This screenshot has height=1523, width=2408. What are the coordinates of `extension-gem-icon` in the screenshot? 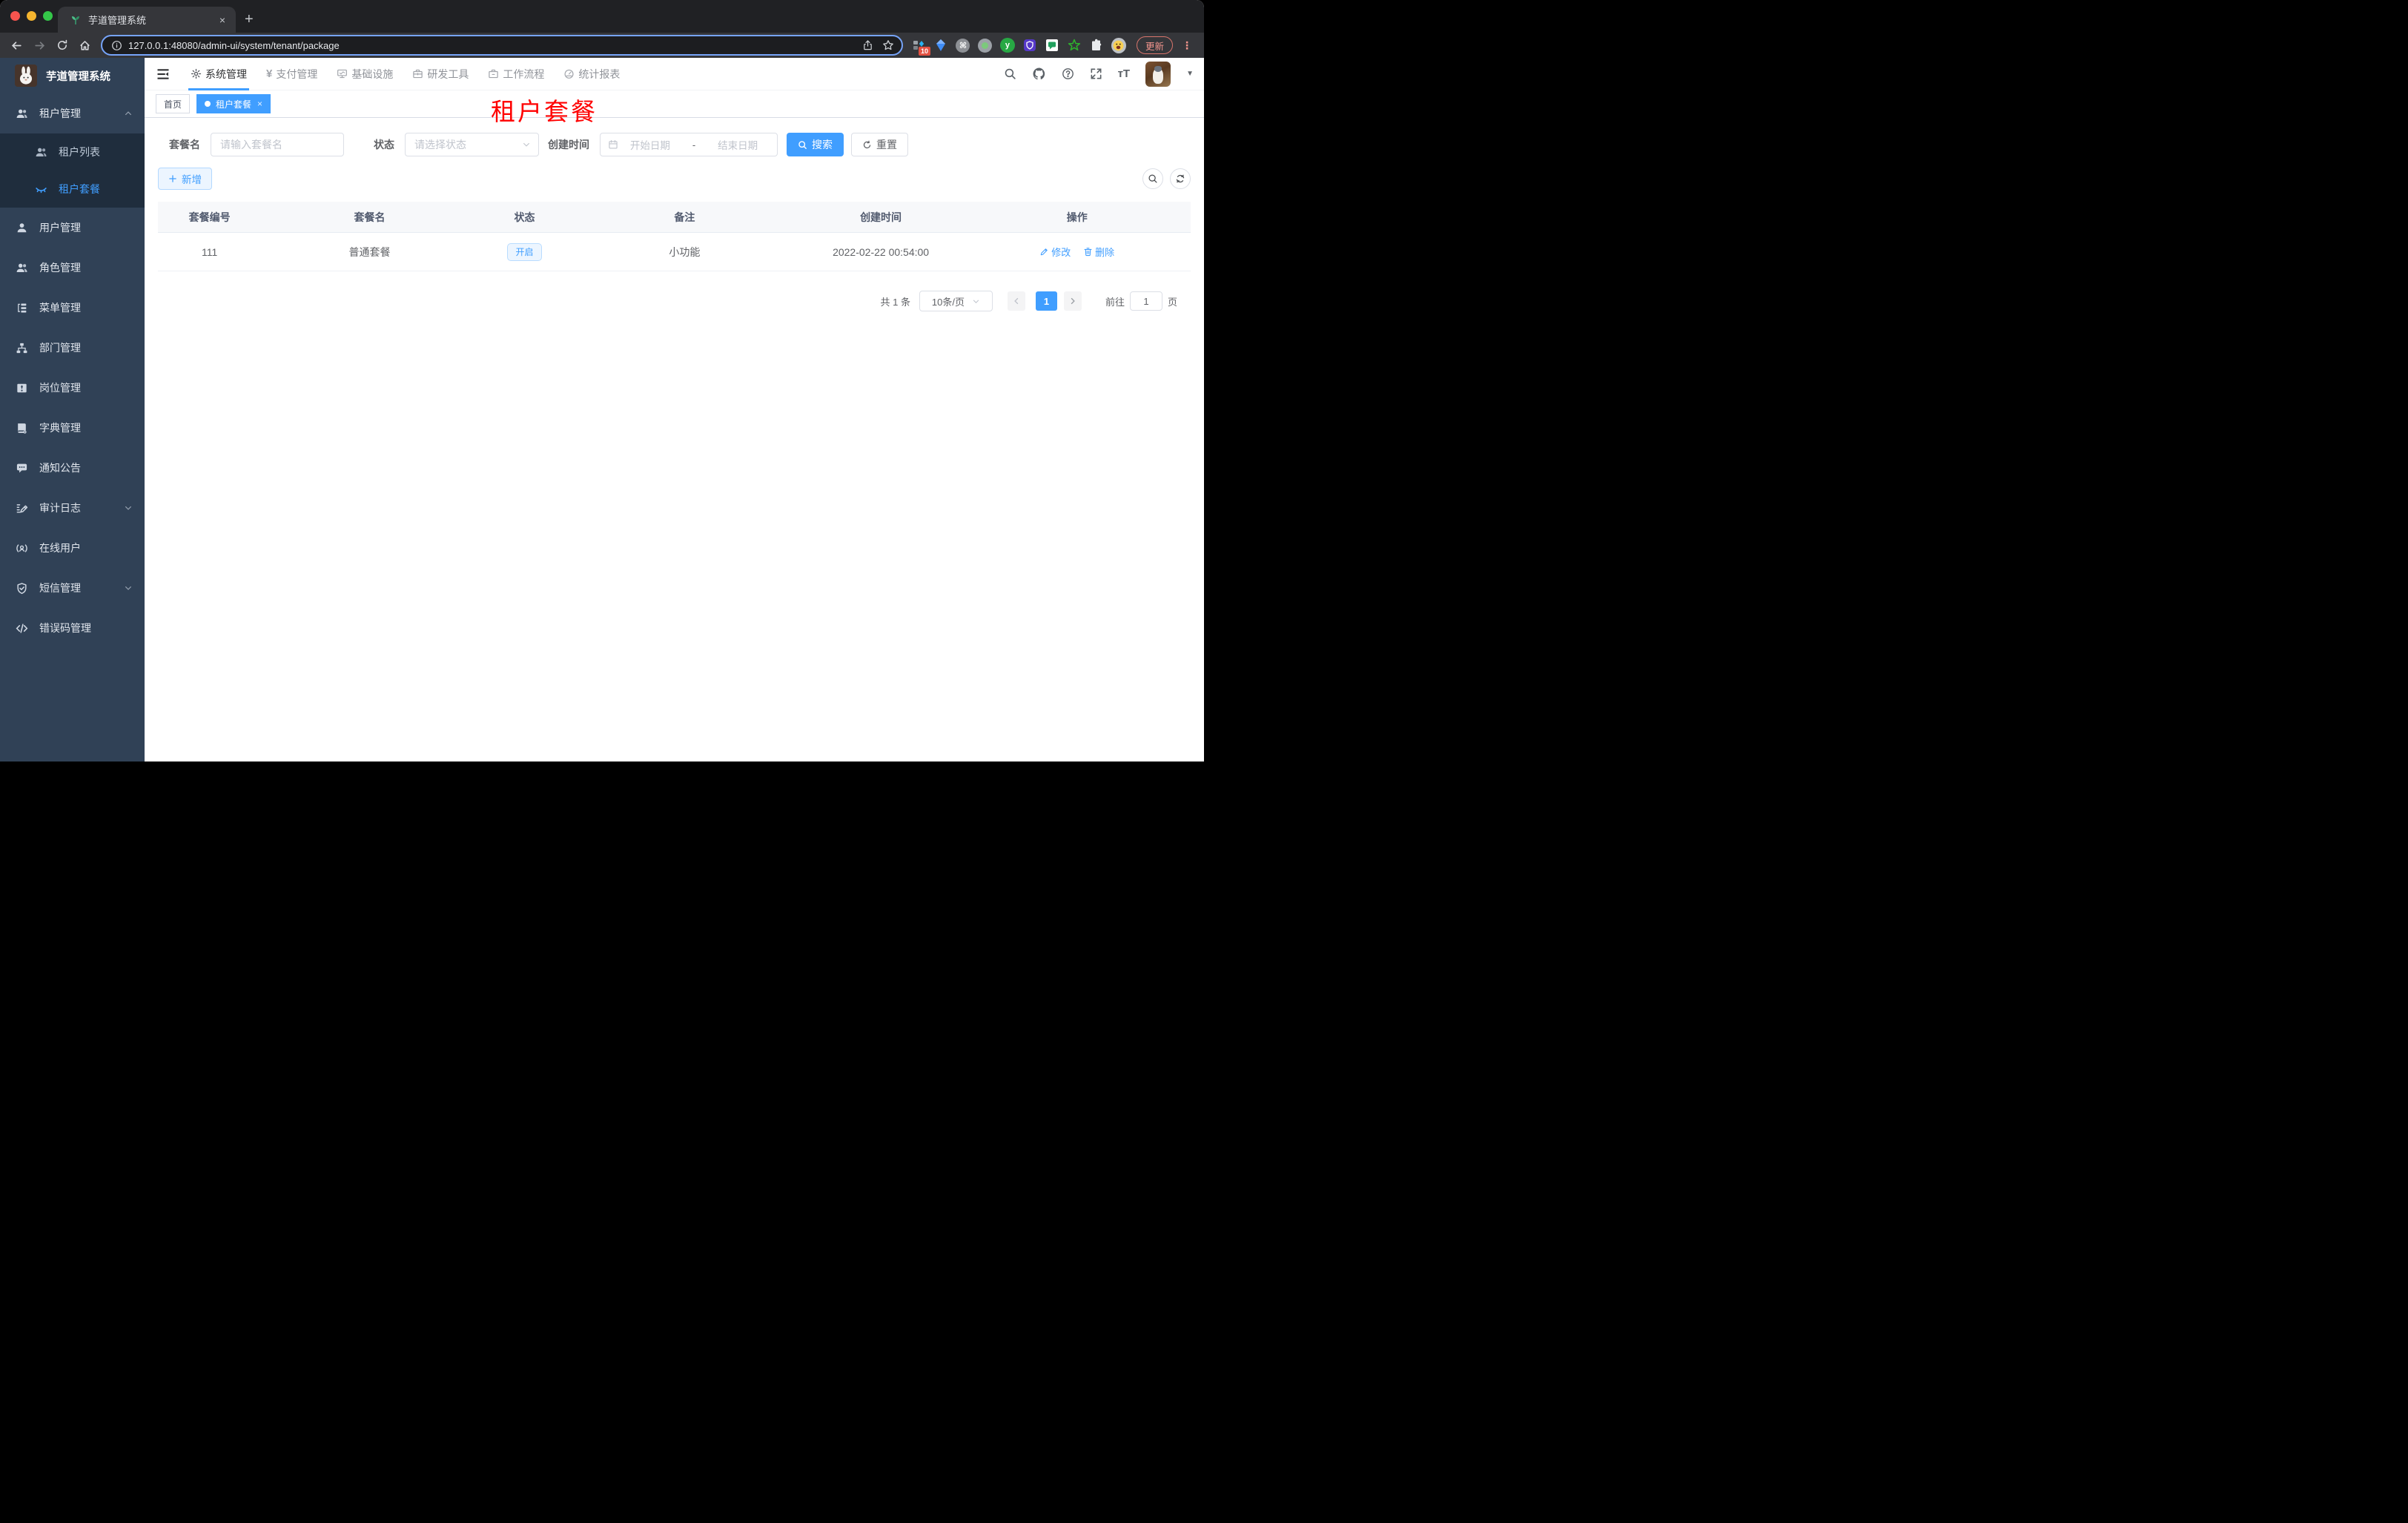 It's located at (940, 45).